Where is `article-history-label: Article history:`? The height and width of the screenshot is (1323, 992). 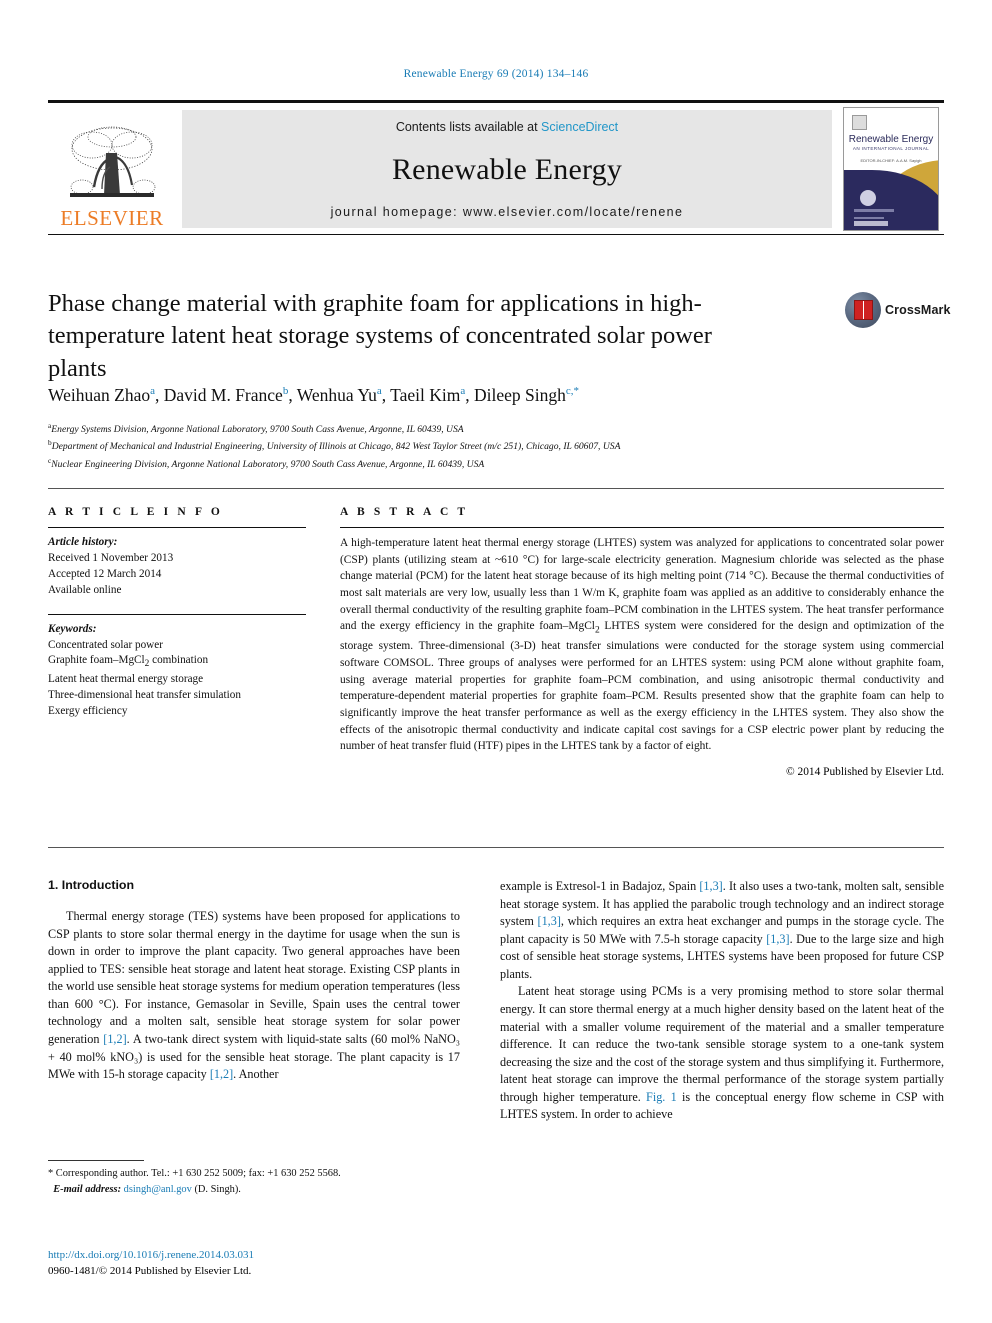
article-history-label: Article history: is located at coordinates (83, 542).